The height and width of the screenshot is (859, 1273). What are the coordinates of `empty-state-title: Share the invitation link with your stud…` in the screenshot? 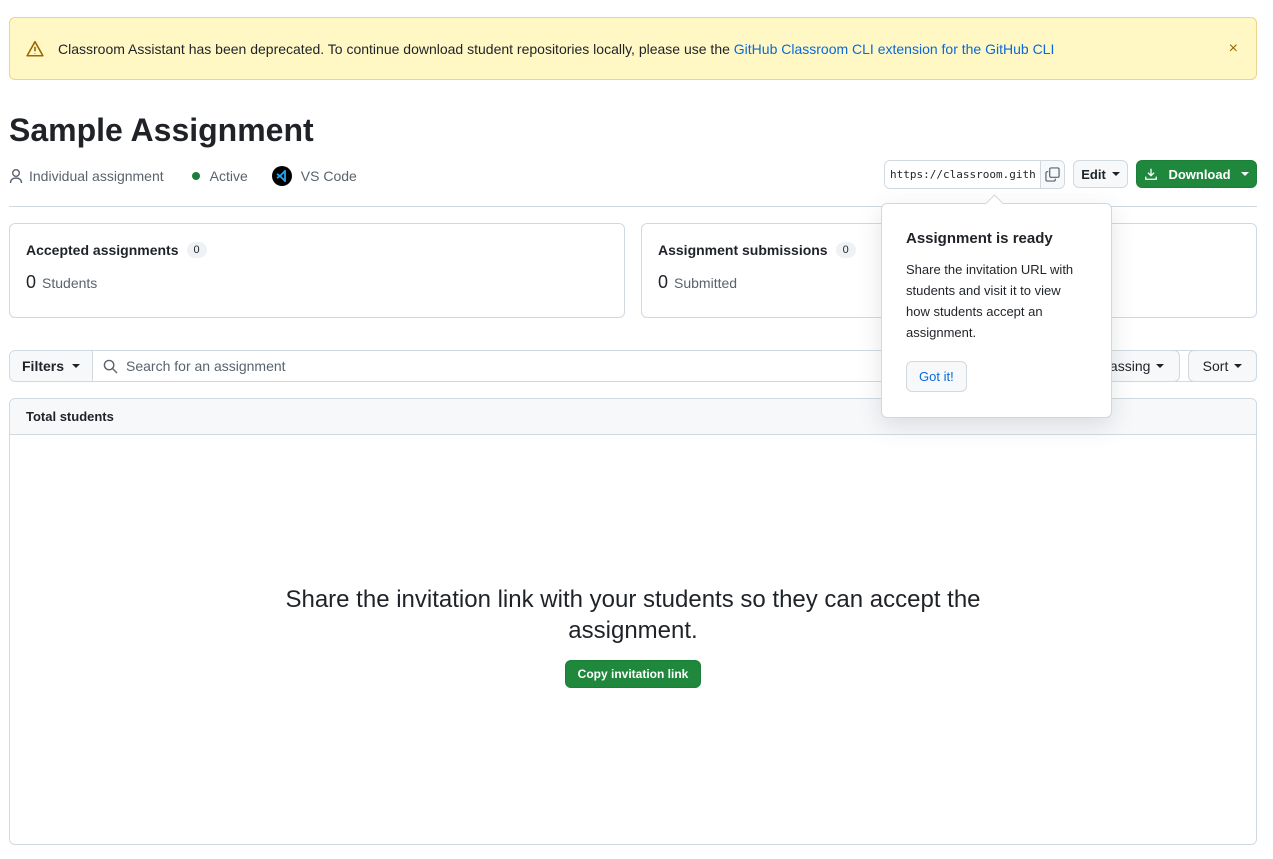 It's located at (633, 615).